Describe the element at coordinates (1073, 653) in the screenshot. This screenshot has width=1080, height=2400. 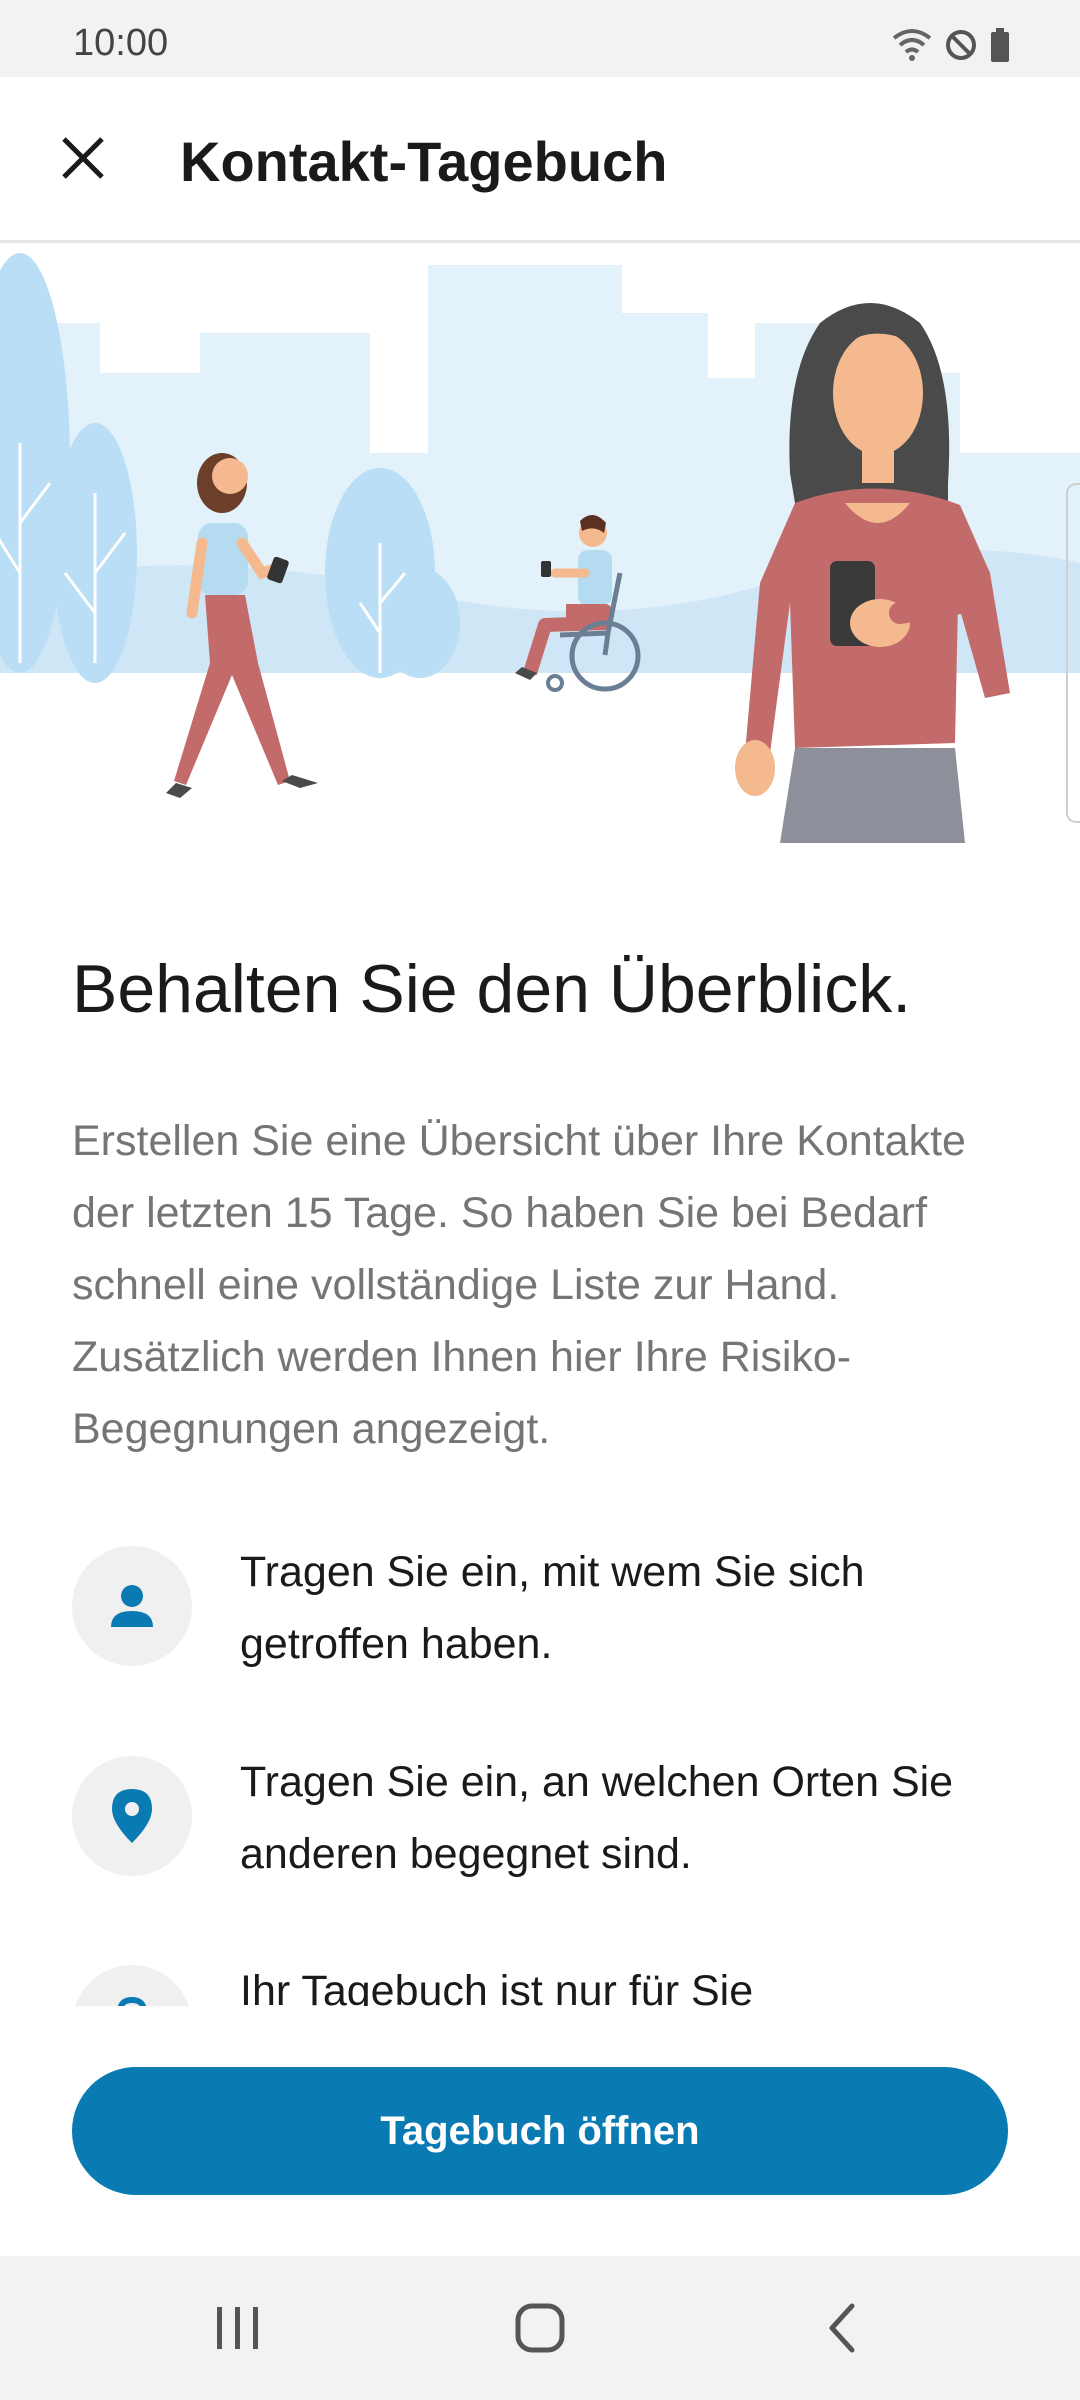
I see `side-scroll-handle` at that location.